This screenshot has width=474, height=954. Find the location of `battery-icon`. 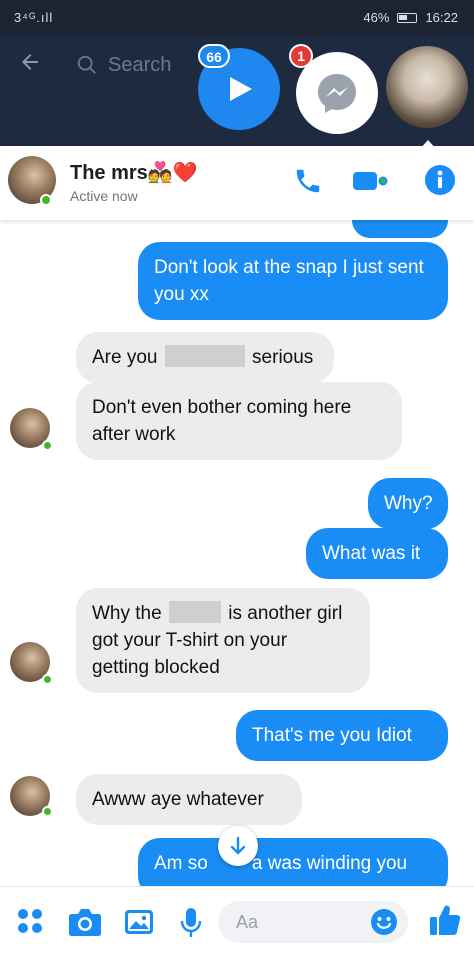

battery-icon is located at coordinates (407, 17).